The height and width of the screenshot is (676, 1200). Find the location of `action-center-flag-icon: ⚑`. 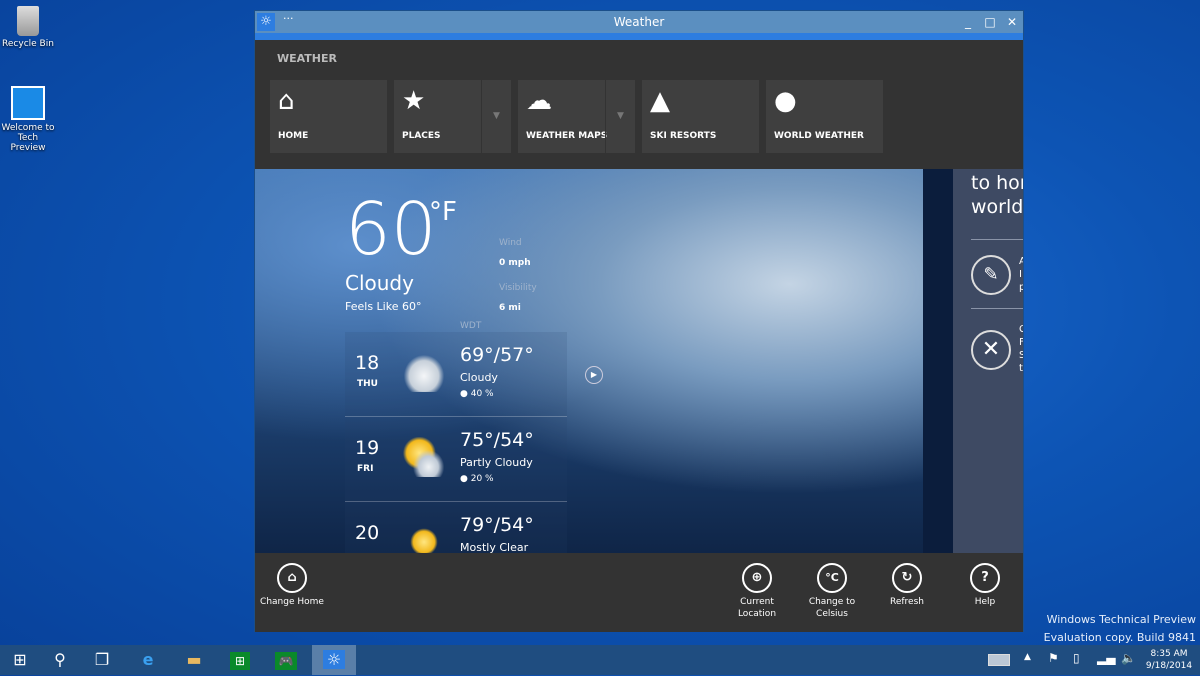

action-center-flag-icon: ⚑ is located at coordinates (1053, 658).